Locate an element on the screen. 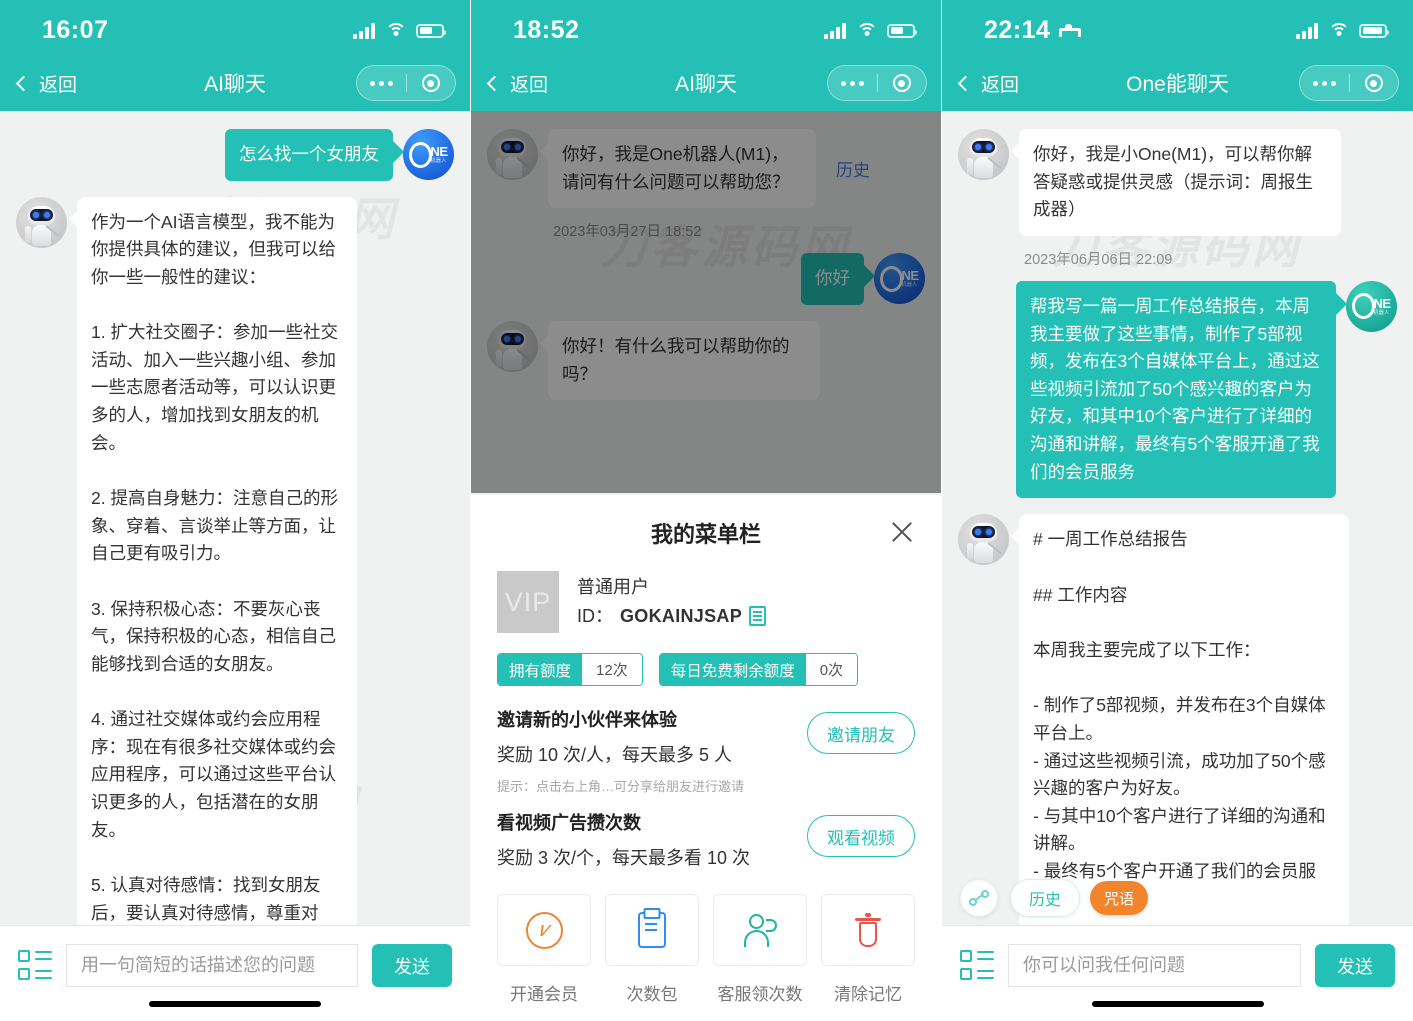 The width and height of the screenshot is (1413, 1021). tile-row: 𝜈 开通会员 次数包 客服领次数 清除记忆 is located at coordinates (706, 949).